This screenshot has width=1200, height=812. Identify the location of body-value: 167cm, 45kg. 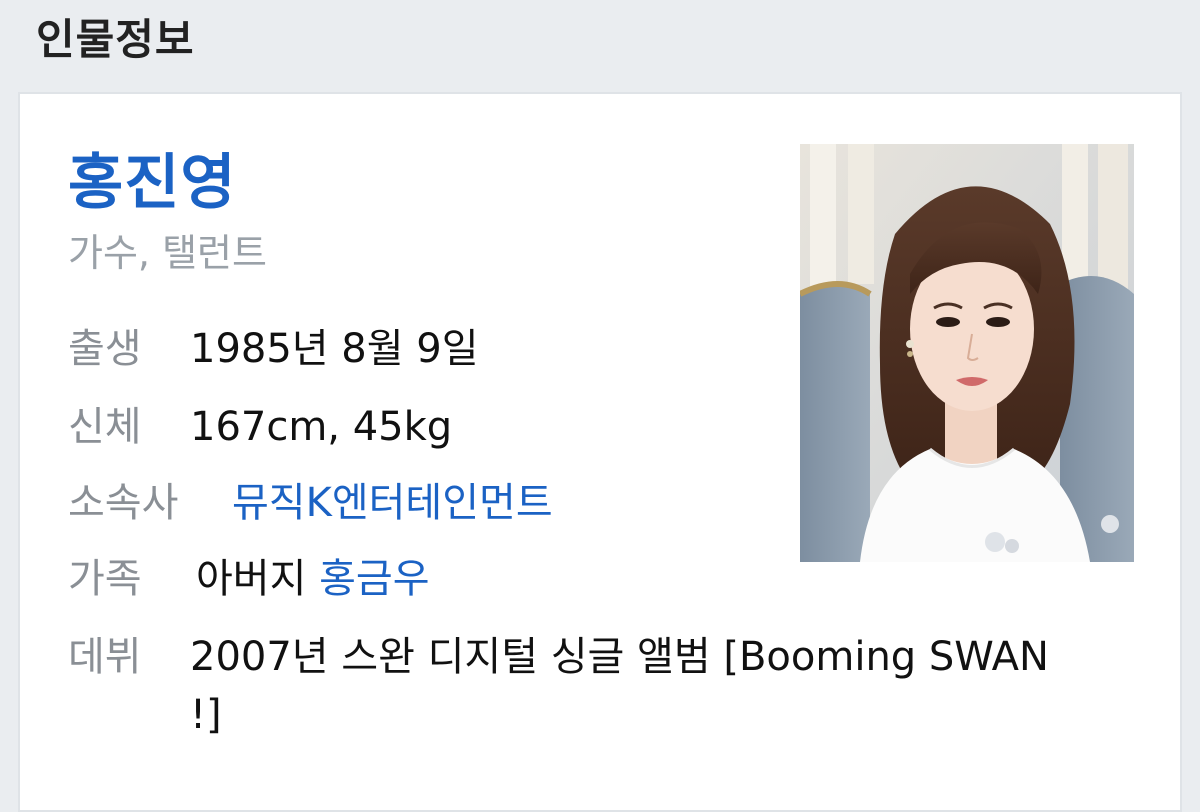
(321, 427).